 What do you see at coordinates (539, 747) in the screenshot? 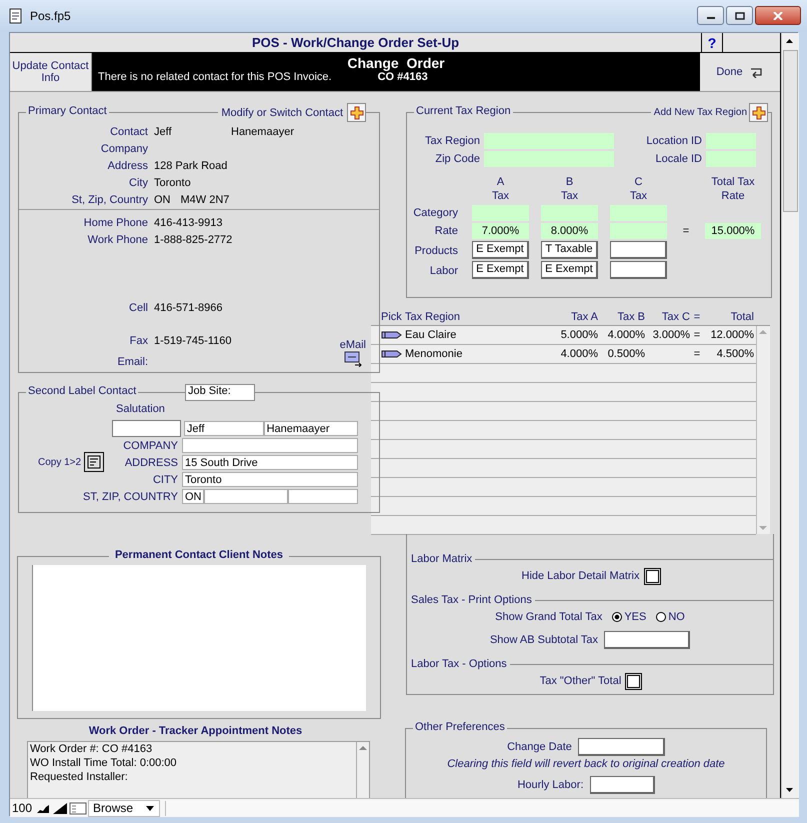
I see `field-label: Change Date` at bounding box center [539, 747].